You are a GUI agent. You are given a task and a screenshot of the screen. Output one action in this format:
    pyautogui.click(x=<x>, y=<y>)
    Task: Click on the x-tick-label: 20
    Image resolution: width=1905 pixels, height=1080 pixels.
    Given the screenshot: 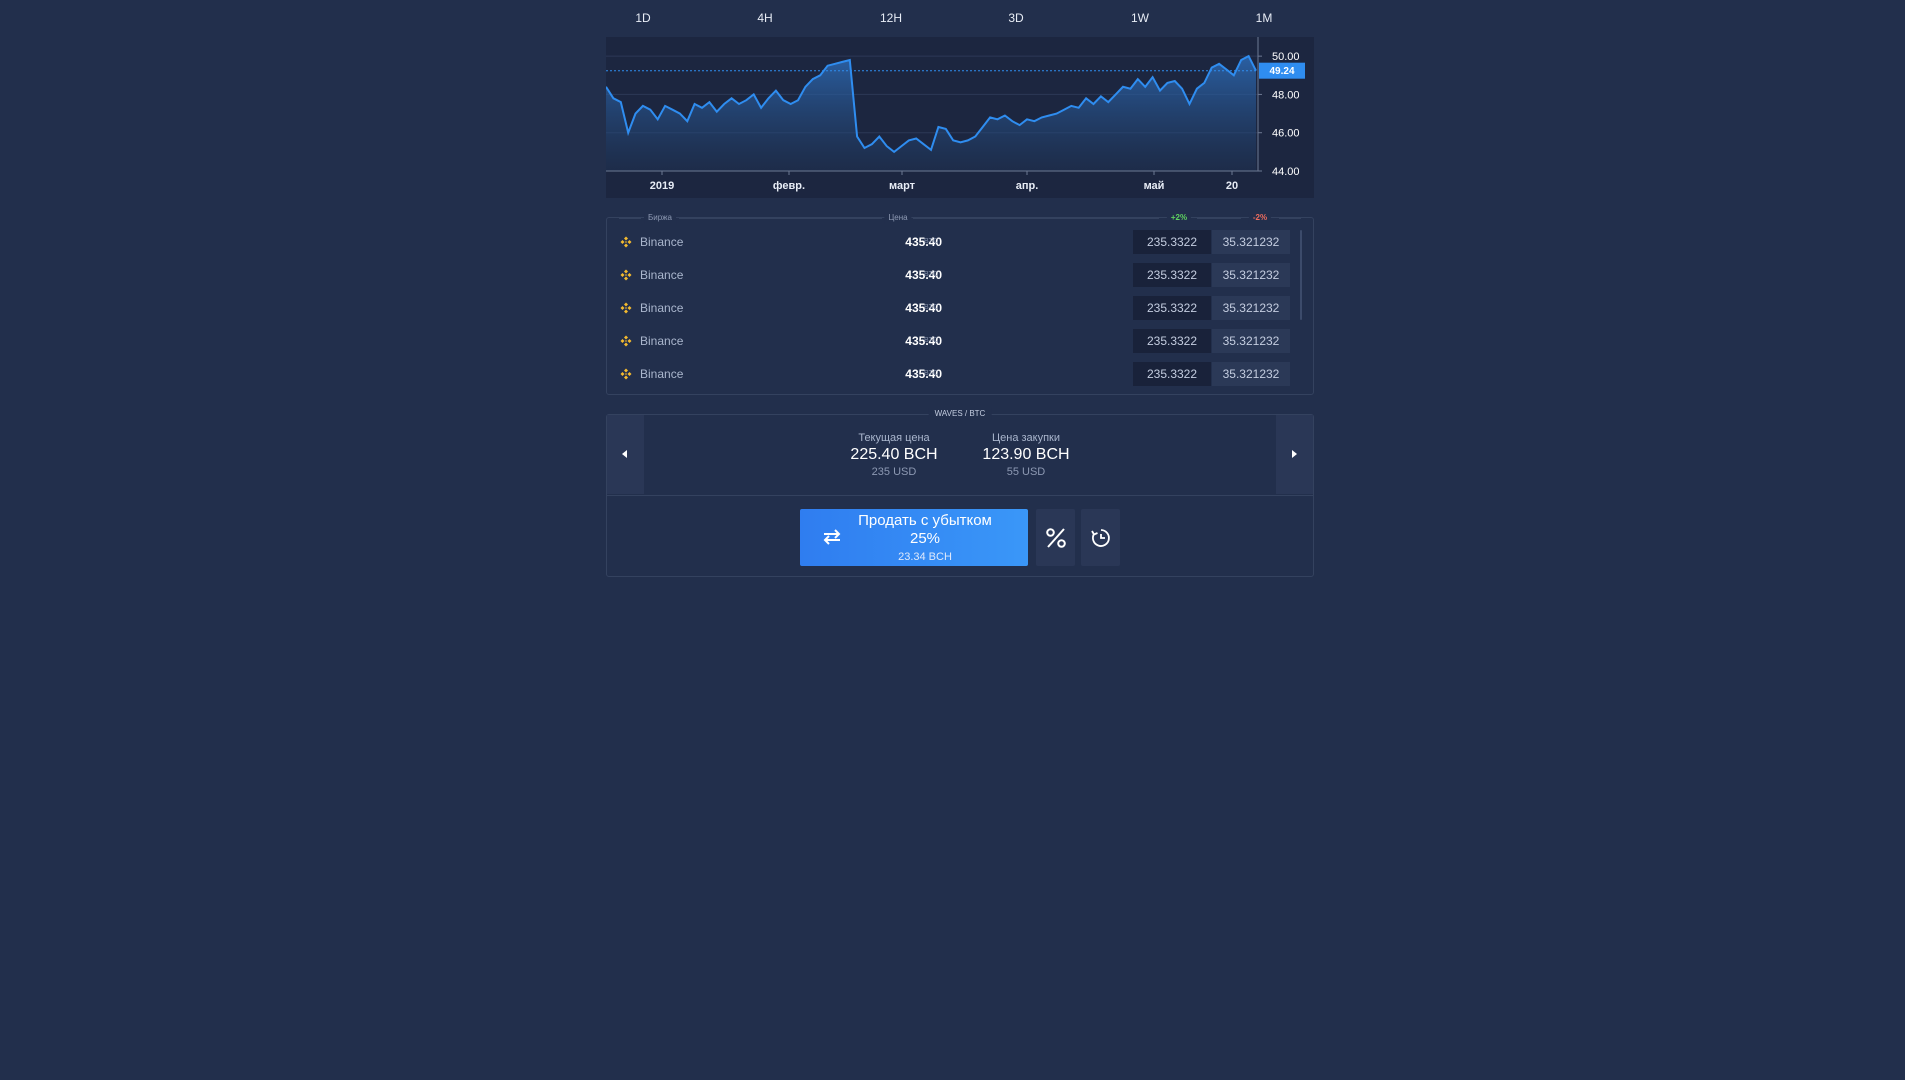 What is the action you would take?
    pyautogui.click(x=1232, y=186)
    